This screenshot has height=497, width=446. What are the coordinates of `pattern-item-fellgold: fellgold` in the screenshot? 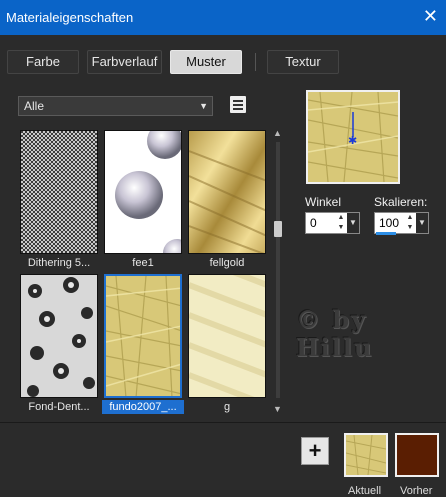 It's located at (227, 199).